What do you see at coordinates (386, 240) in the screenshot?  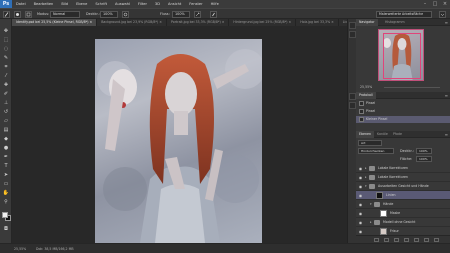 I see `layer-style-icon` at bounding box center [386, 240].